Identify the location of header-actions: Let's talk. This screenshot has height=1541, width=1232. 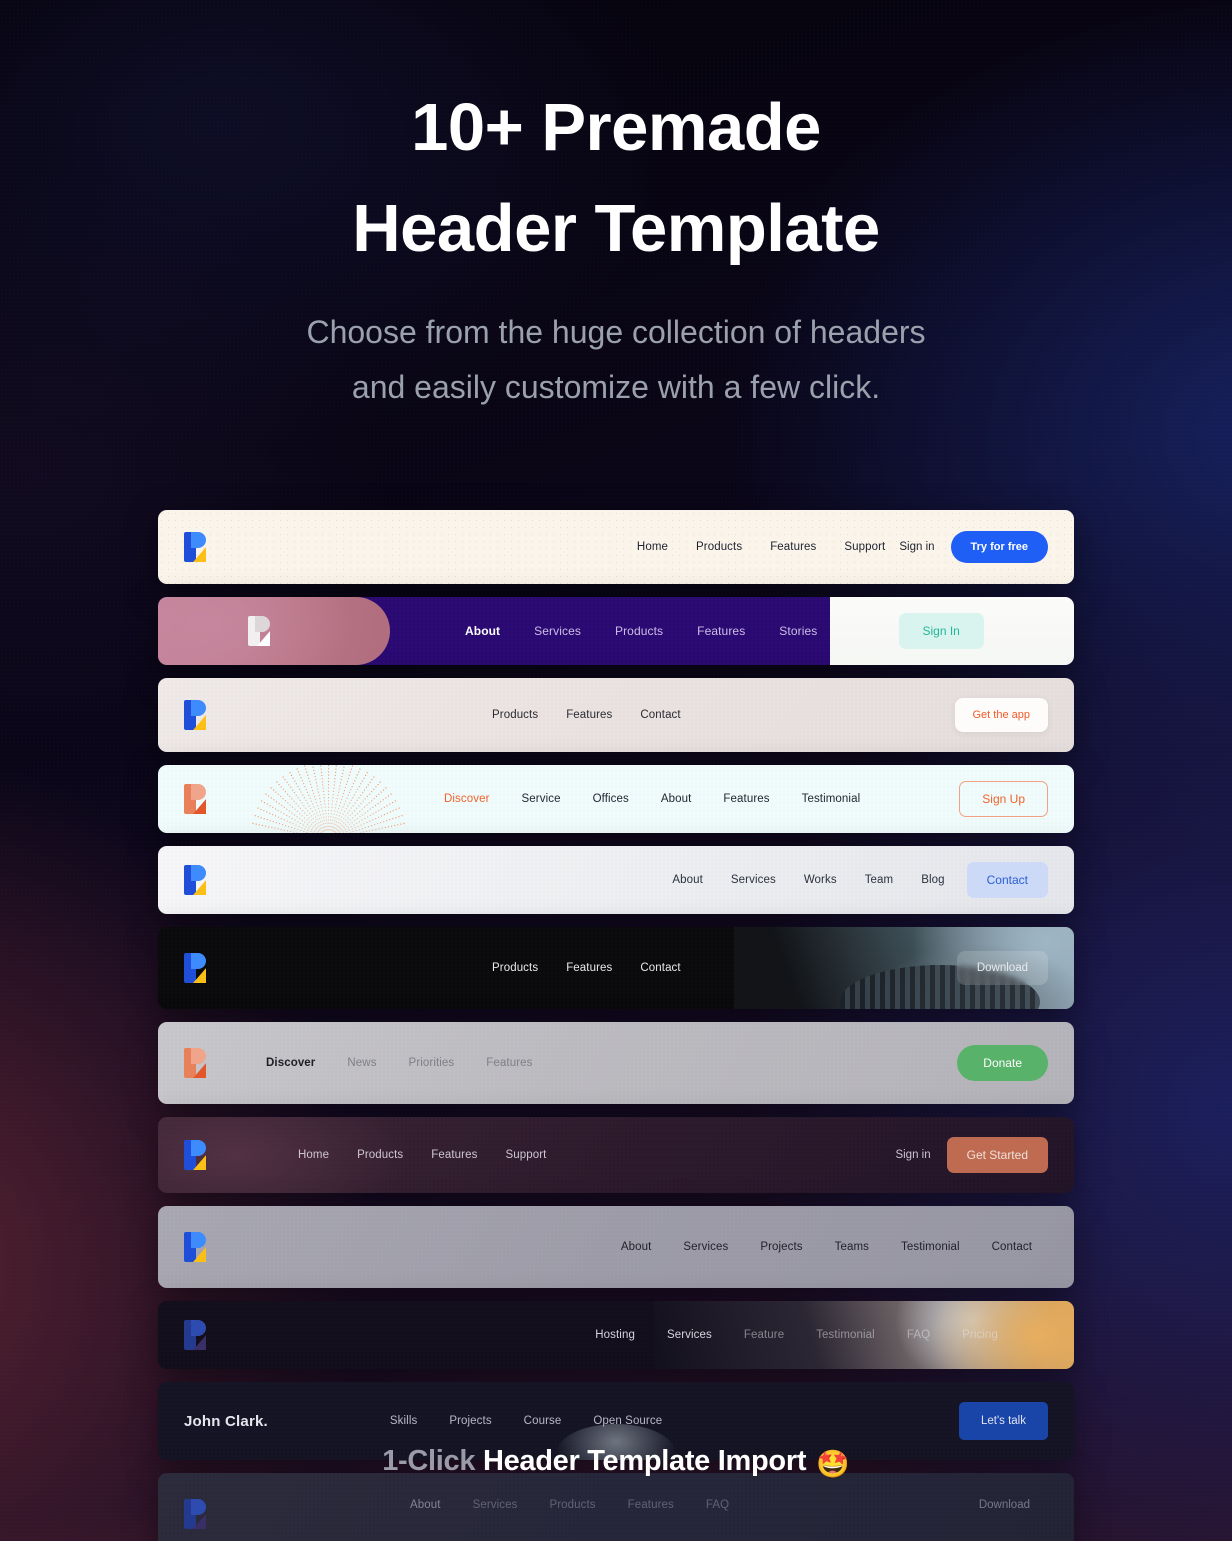
(1003, 1421).